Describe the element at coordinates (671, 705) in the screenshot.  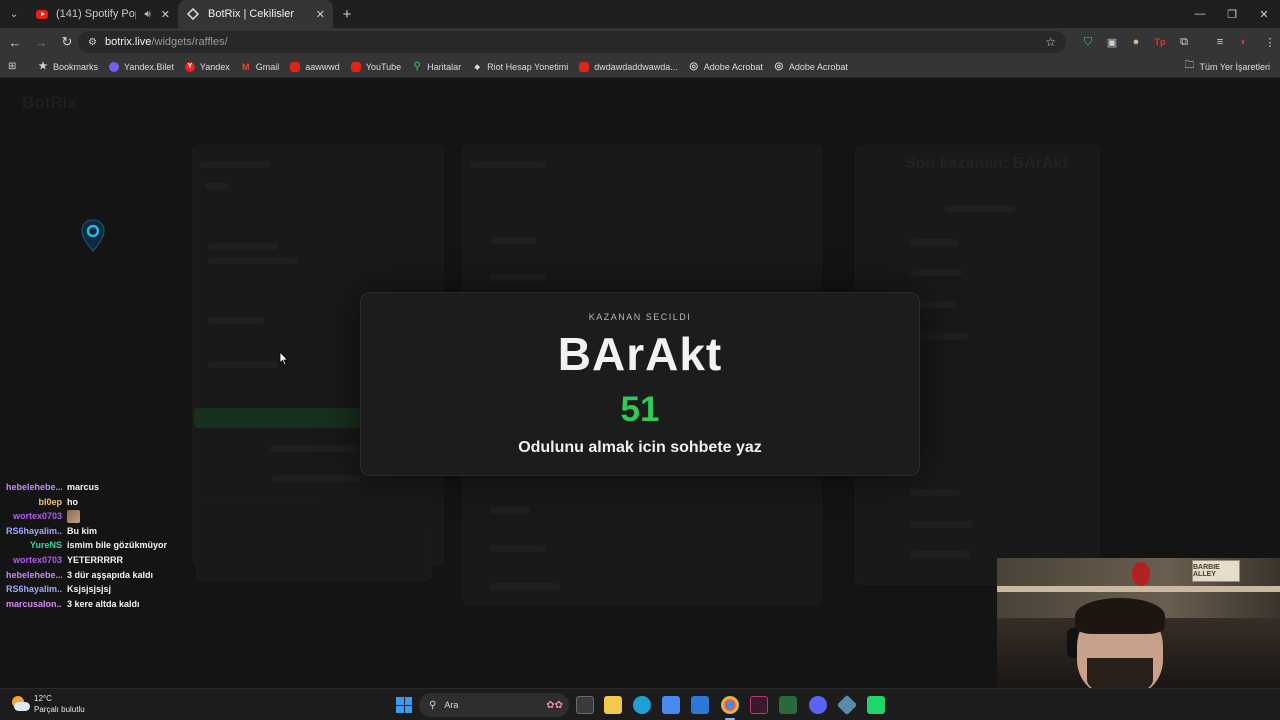
I see `store-icon` at that location.